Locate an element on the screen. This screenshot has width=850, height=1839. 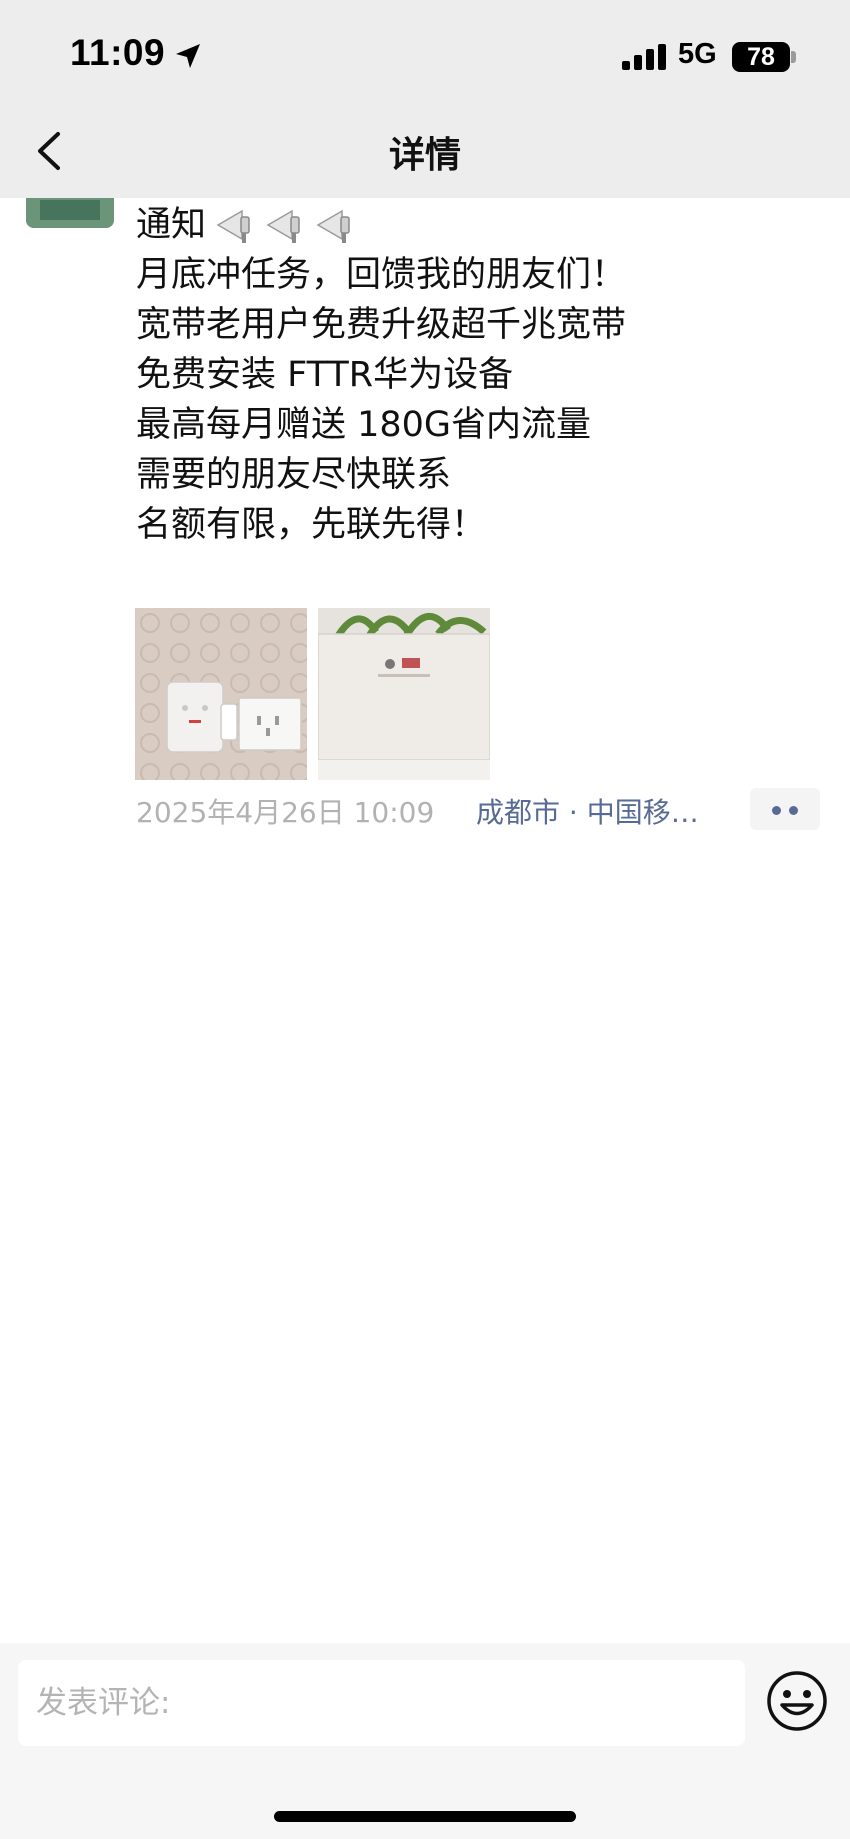
post-line-text: 通知 is located at coordinates (171, 225).